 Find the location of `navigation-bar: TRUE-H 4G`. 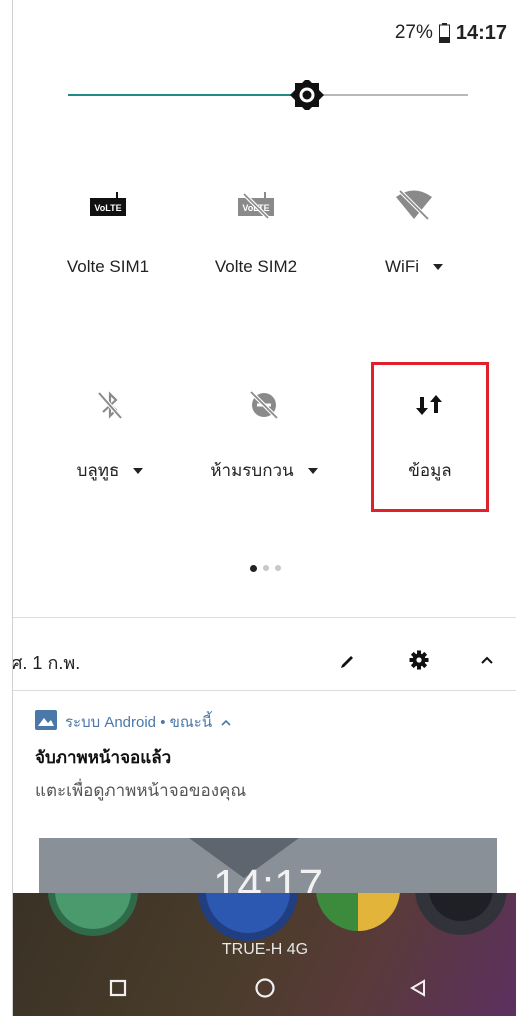

navigation-bar: TRUE-H 4G is located at coordinates (264, 954).